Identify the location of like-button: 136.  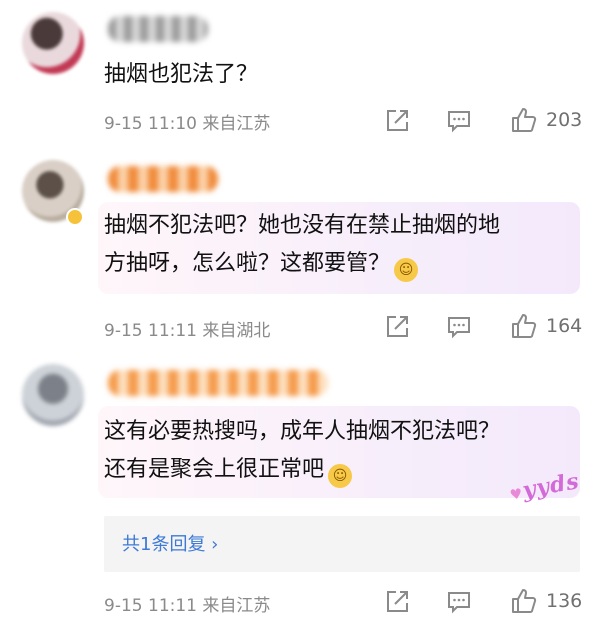
(546, 601).